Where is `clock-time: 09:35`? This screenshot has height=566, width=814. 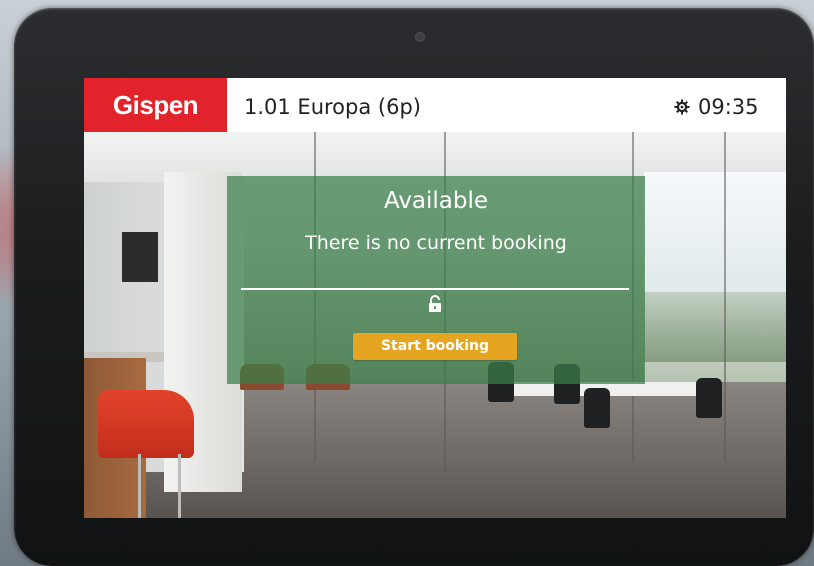
clock-time: 09:35 is located at coordinates (728, 107).